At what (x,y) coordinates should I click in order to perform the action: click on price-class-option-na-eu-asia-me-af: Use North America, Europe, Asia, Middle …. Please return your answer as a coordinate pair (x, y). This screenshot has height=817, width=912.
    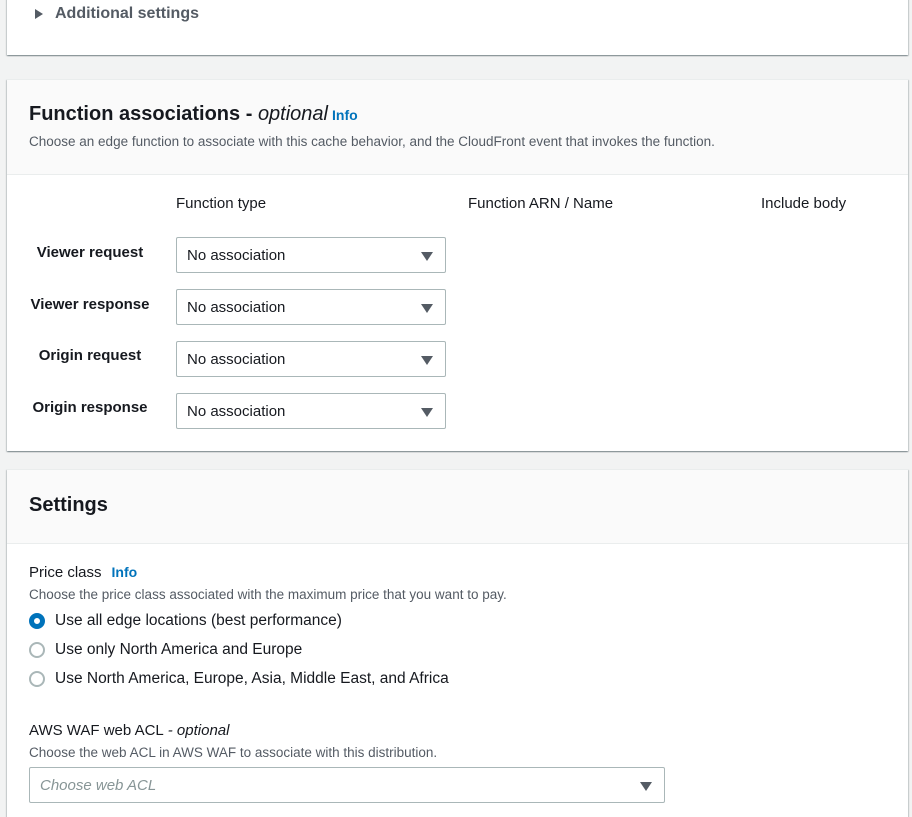
    Looking at the image, I should click on (239, 679).